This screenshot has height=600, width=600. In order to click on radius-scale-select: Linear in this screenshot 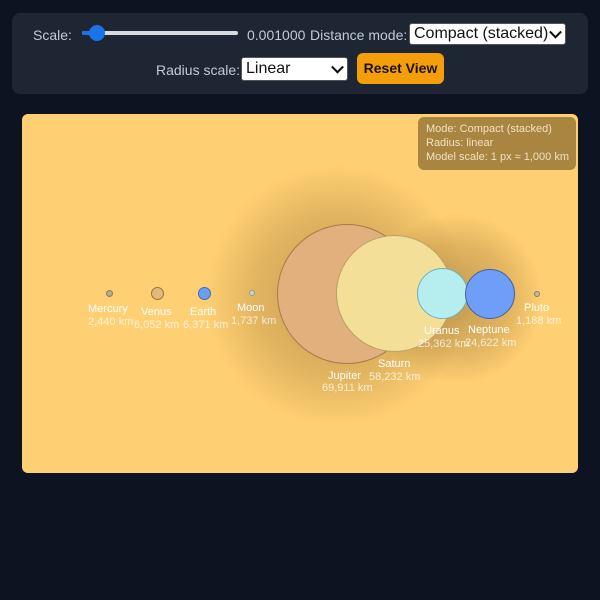, I will do `click(294, 69)`.